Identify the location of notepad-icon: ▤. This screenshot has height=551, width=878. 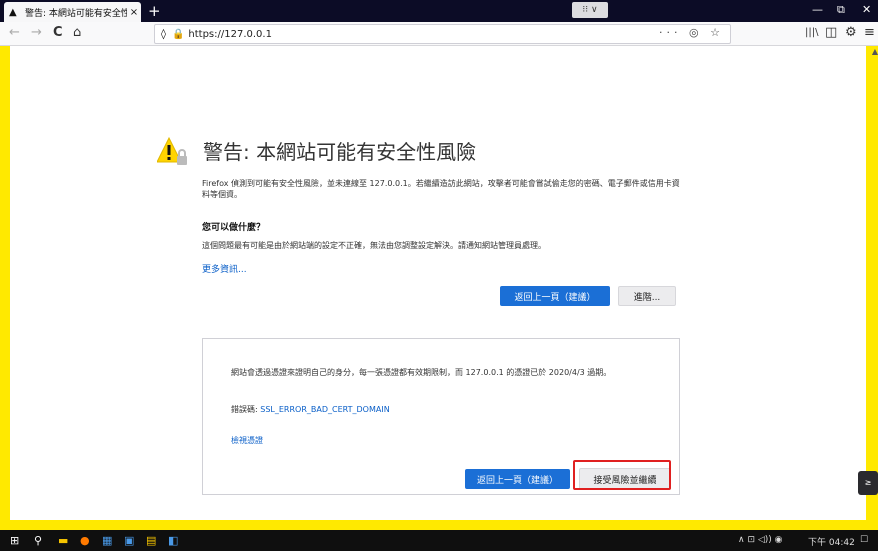
(151, 540).